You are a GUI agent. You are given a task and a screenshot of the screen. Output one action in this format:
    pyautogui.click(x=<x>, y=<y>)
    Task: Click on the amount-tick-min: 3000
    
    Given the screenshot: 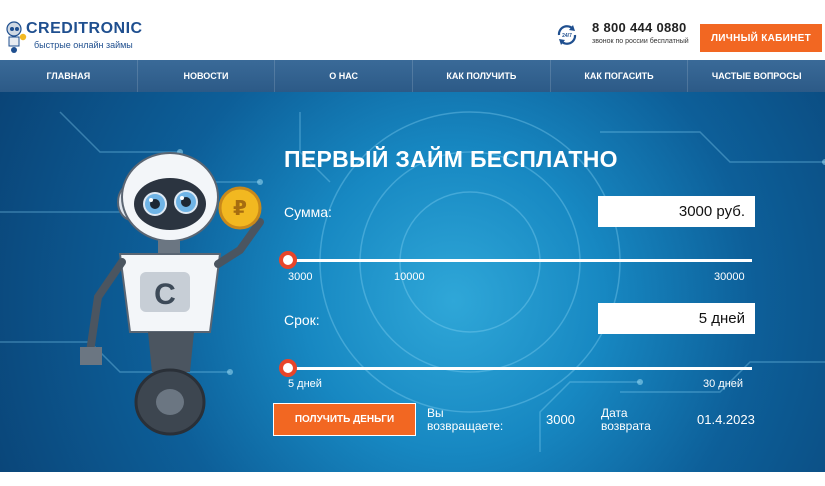 What is the action you would take?
    pyautogui.click(x=300, y=277)
    